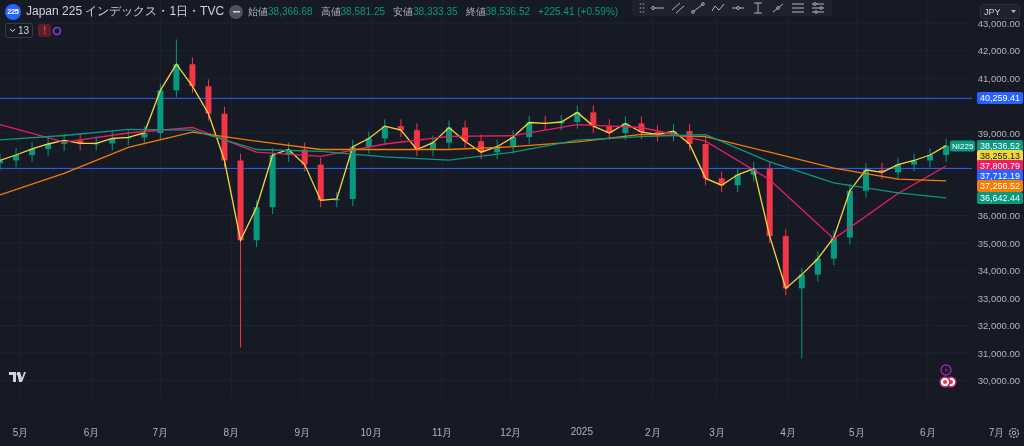  I want to click on price-axis-label: 36,000.00, so click(998, 215).